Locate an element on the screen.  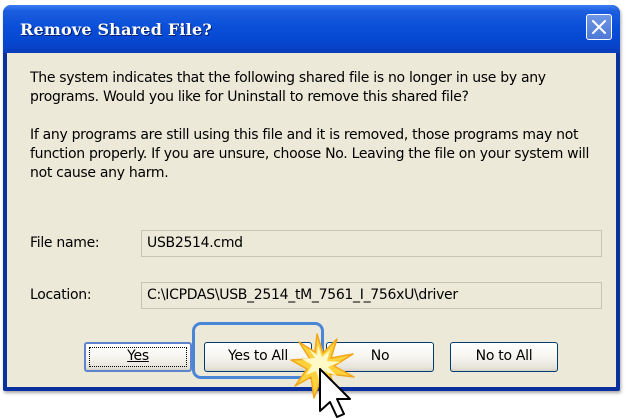
close-icon is located at coordinates (599, 27).